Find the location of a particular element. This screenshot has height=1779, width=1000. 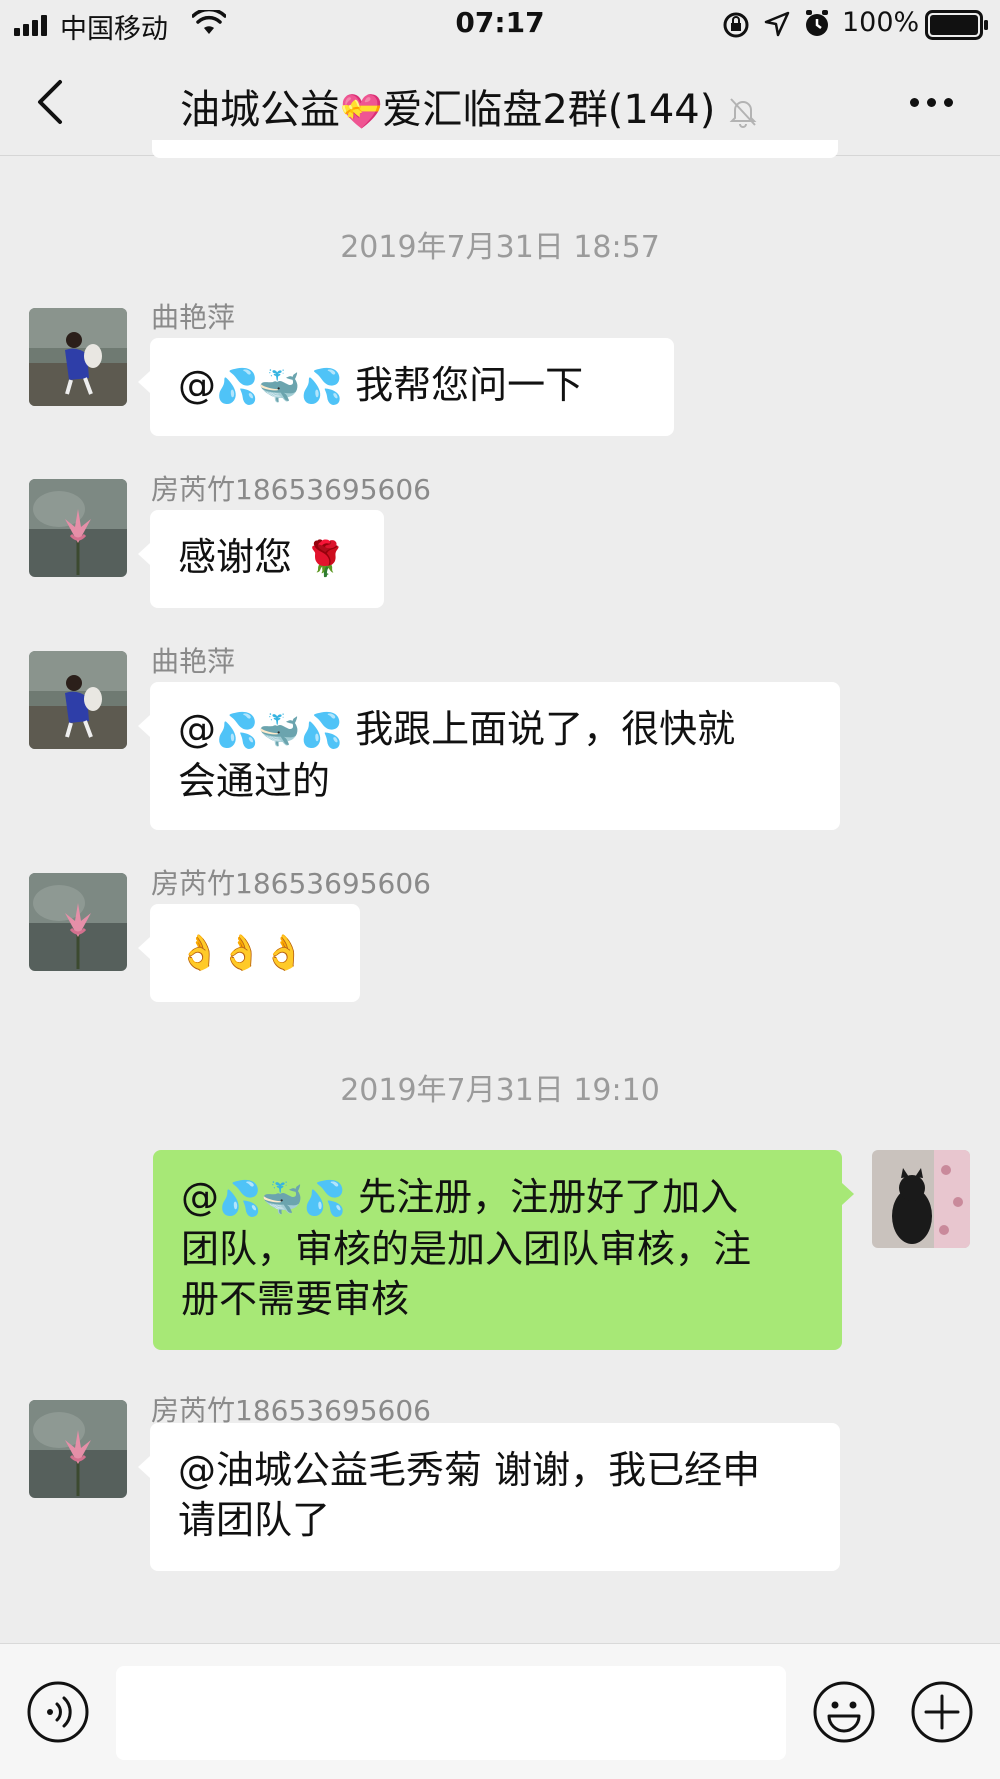

message-bubble: @油城公益毛秀菊 谢谢，我已经申 请团队了 is located at coordinates (489, 1497).